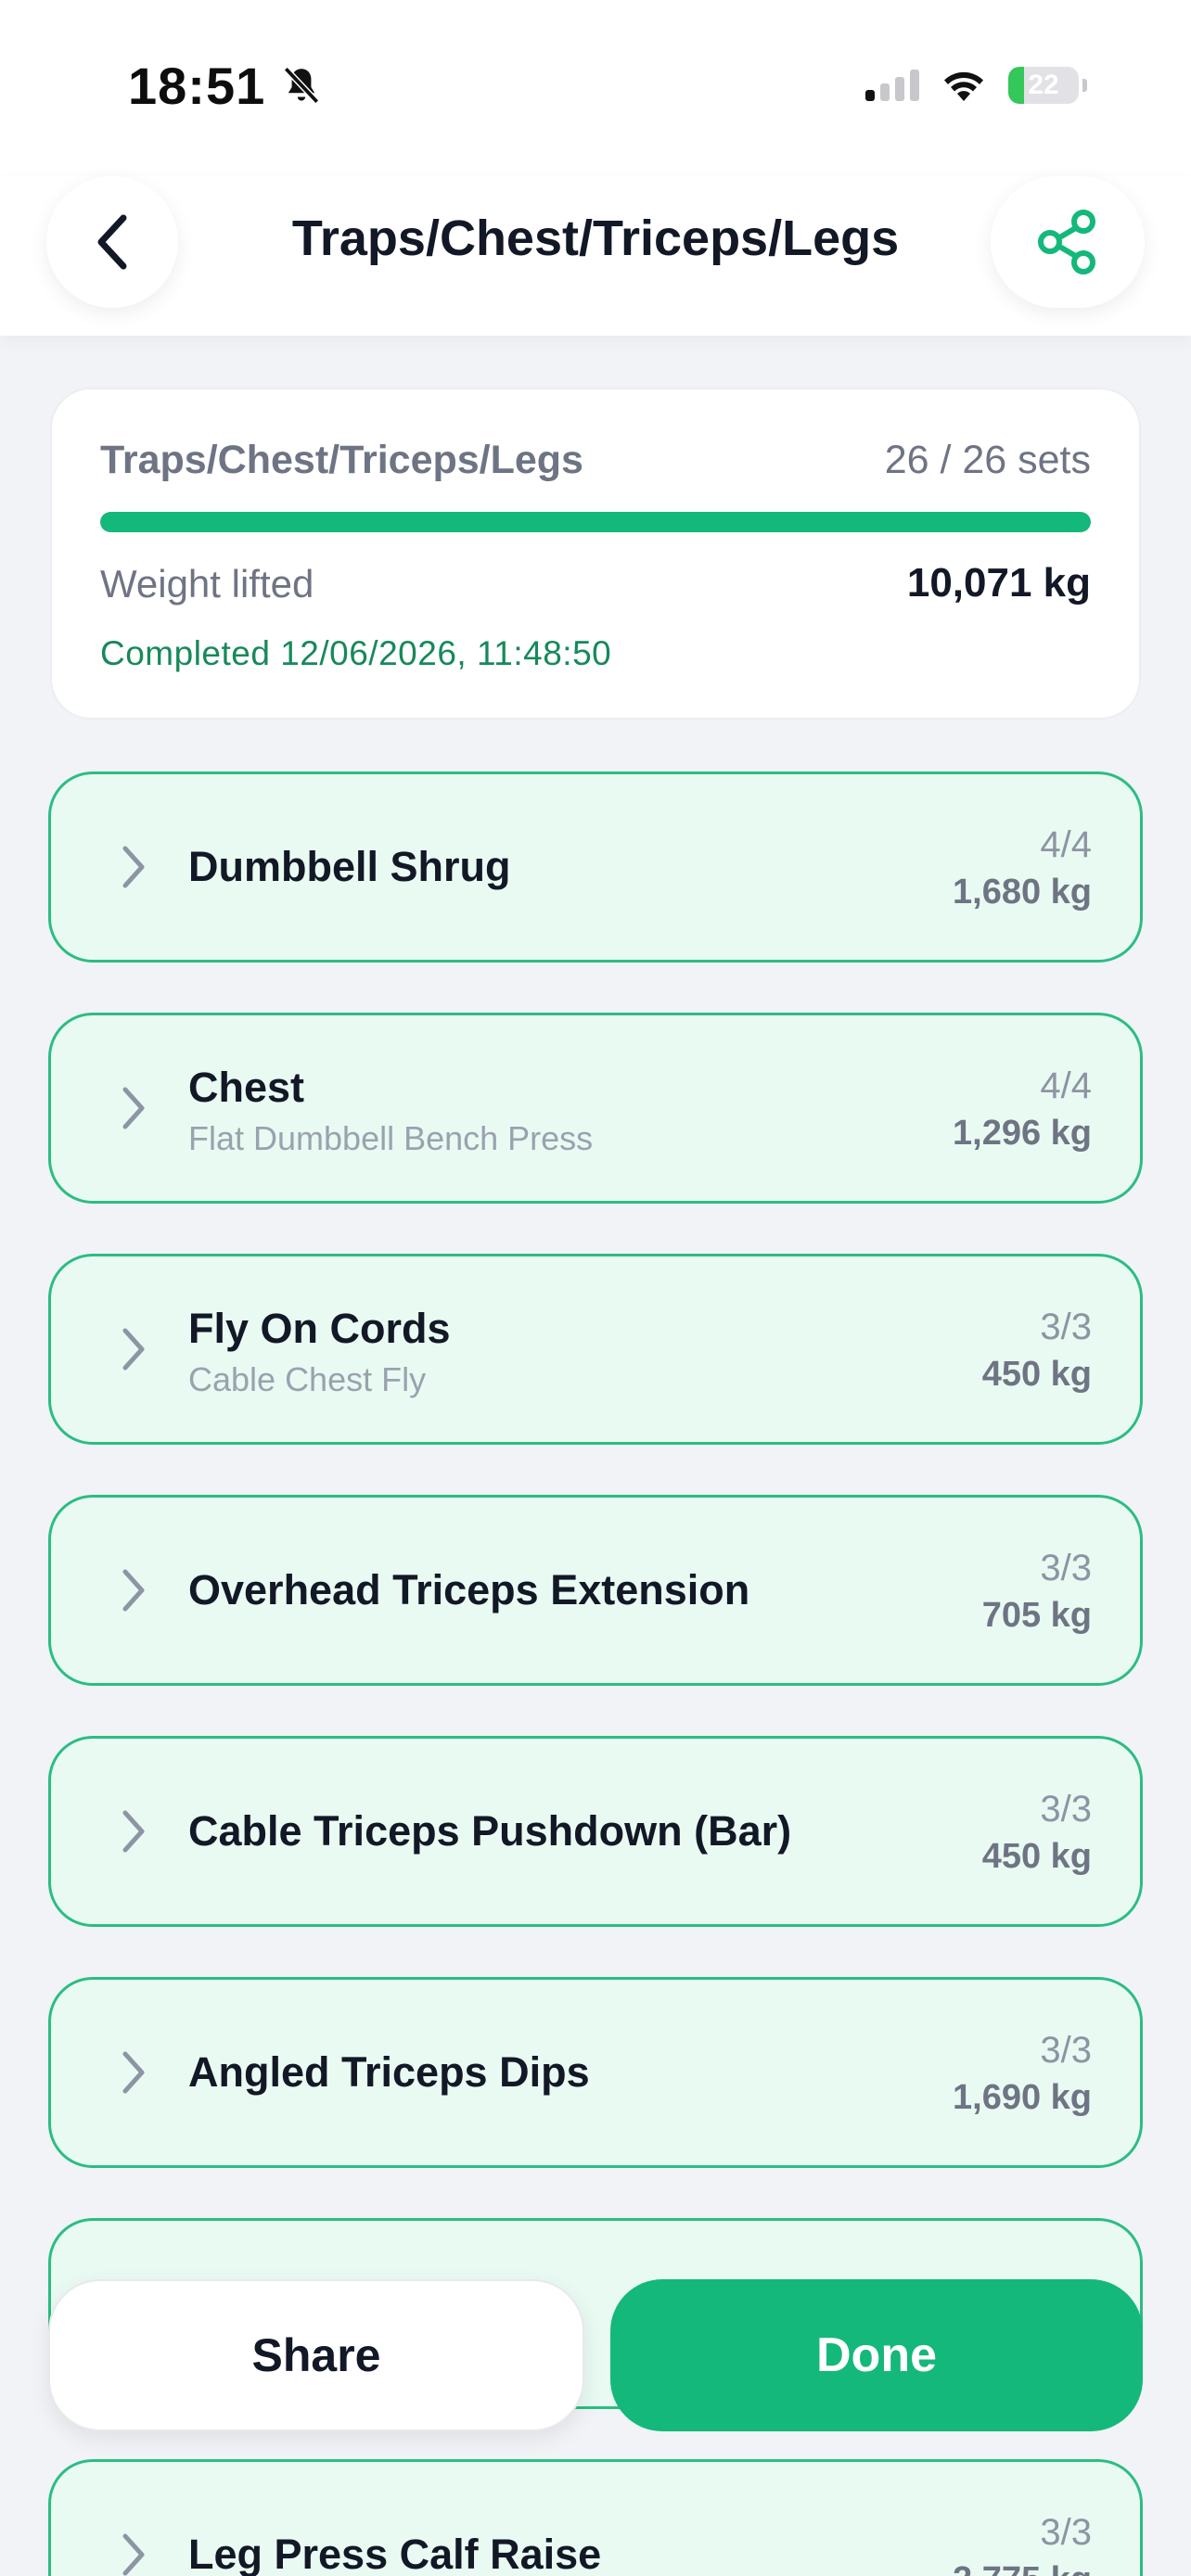 This screenshot has height=2576, width=1191. Describe the element at coordinates (595, 867) in the screenshot. I see `exercise-card: Dumbbell Shrug 4/4 1,680 kg` at that location.